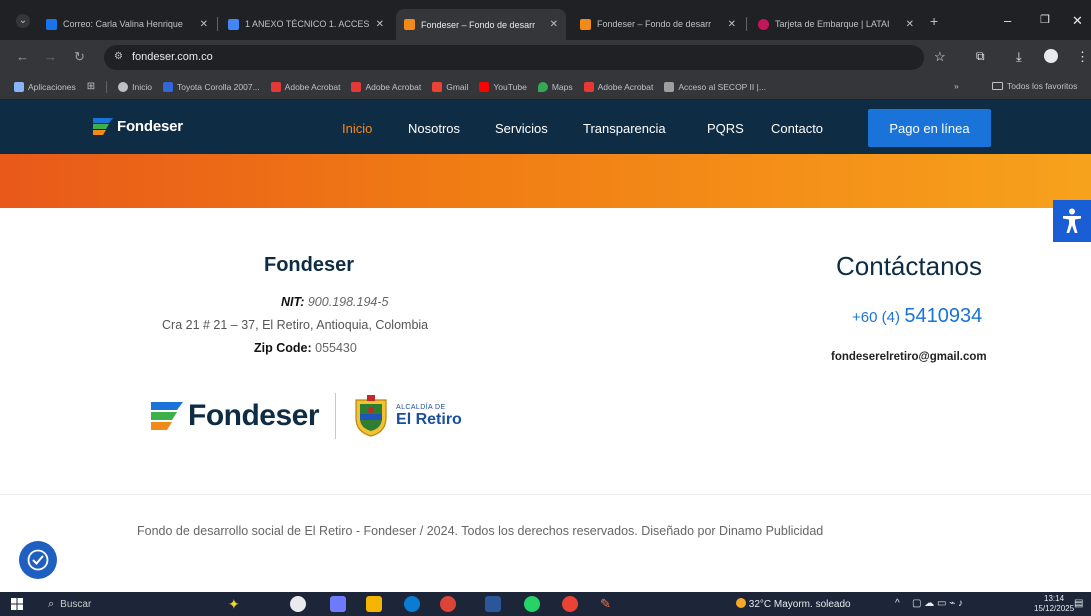 Image resolution: width=1091 pixels, height=616 pixels. I want to click on minimize-icon: –, so click(1007, 20).